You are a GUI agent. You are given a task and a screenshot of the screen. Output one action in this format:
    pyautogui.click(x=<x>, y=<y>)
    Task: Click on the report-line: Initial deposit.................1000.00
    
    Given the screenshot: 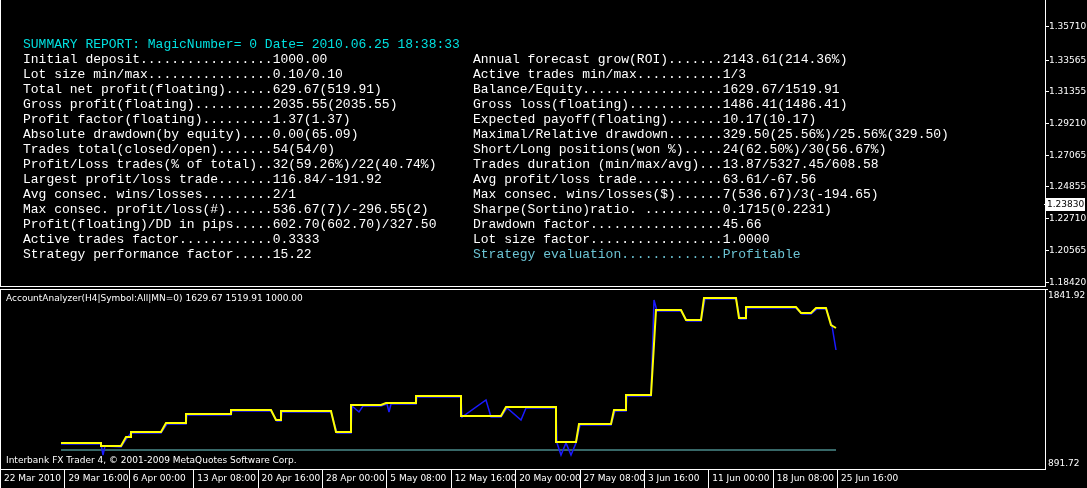 What is the action you would take?
    pyautogui.click(x=176, y=59)
    